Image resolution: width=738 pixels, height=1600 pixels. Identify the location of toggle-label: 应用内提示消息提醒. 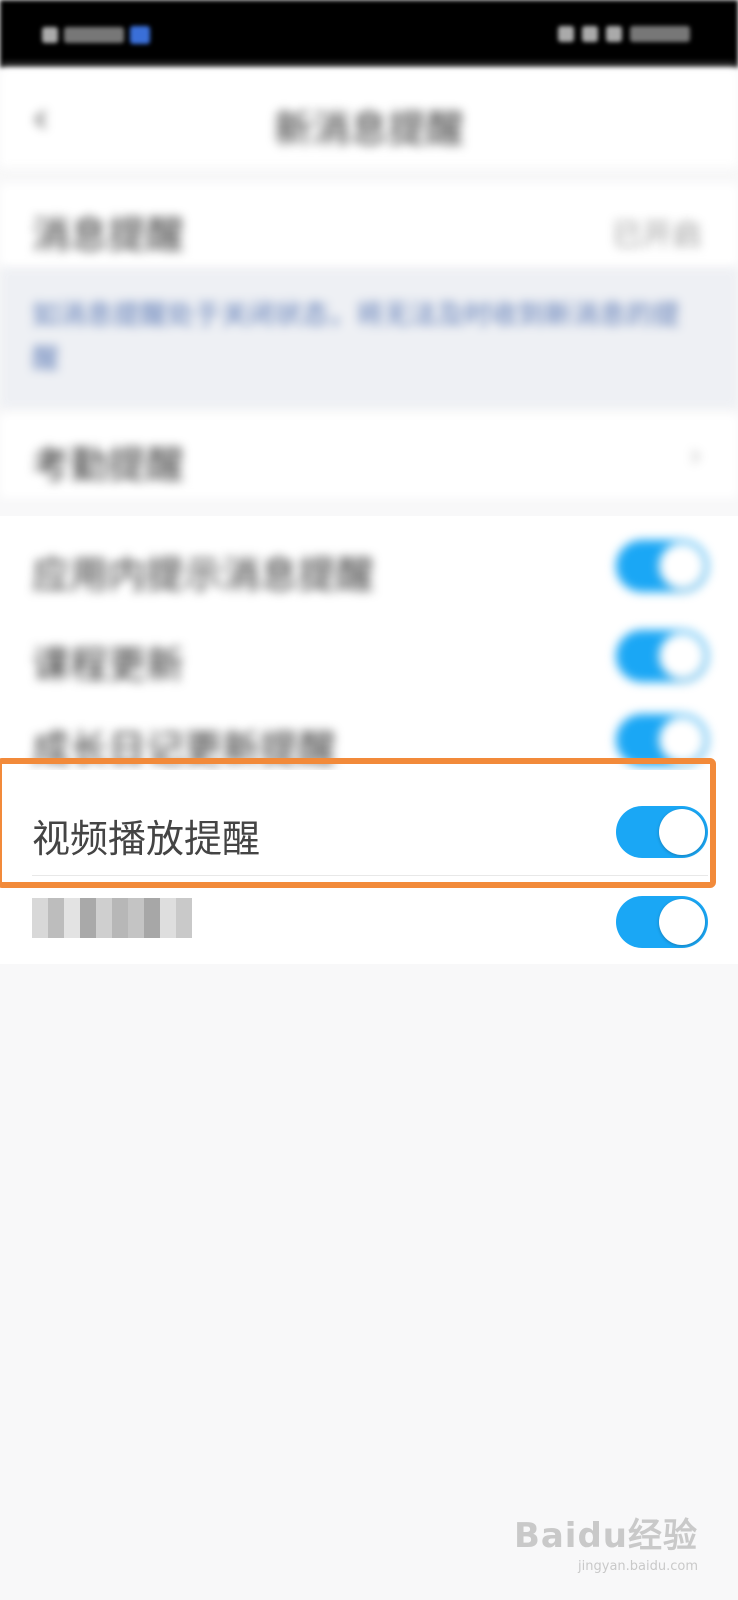
(203, 575).